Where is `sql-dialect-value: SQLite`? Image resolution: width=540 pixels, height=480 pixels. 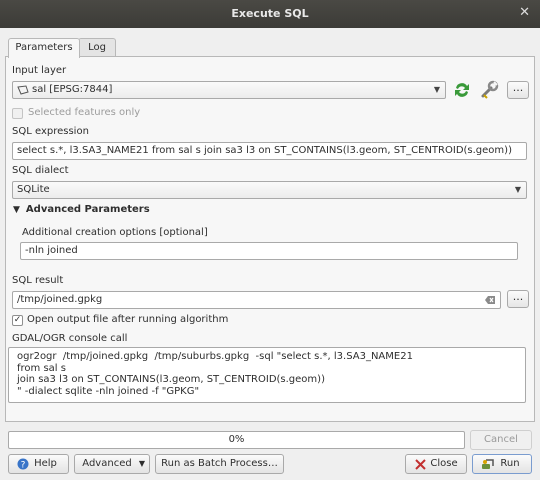
sql-dialect-value: SQLite is located at coordinates (33, 189).